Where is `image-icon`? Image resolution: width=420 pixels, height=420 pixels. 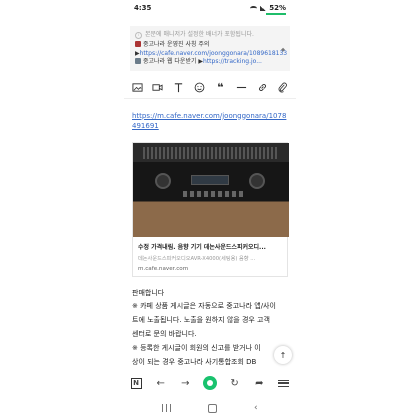
image-icon is located at coordinates (137, 87).